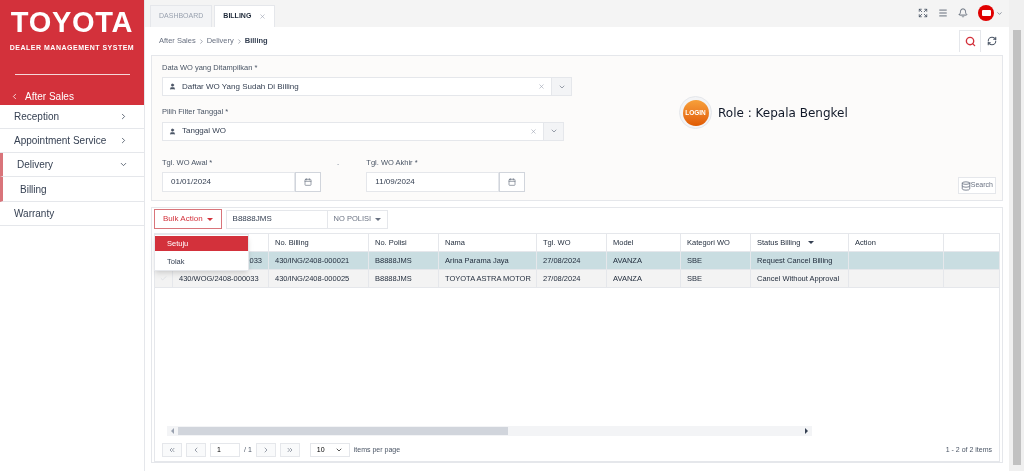  I want to click on date-field: 01/01/2024, so click(228, 181).